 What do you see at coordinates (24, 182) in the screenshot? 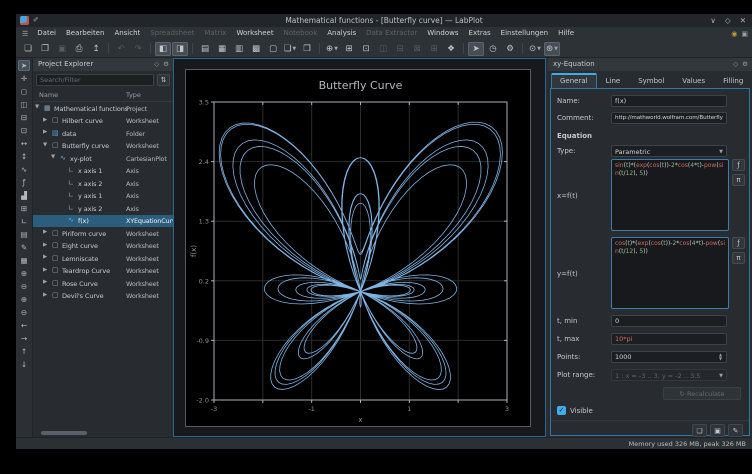
I see `add-equation-curve-button: ƒ` at bounding box center [24, 182].